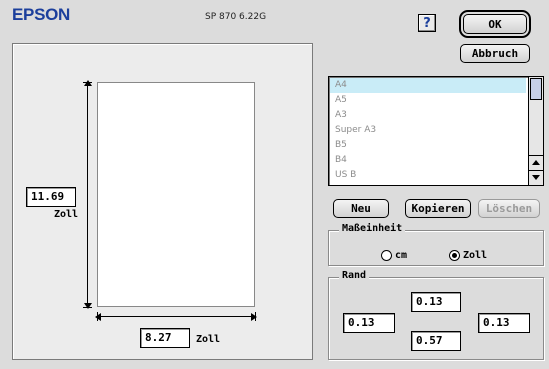  Describe the element at coordinates (428, 85) in the screenshot. I see `paper-size-item: A4` at that location.